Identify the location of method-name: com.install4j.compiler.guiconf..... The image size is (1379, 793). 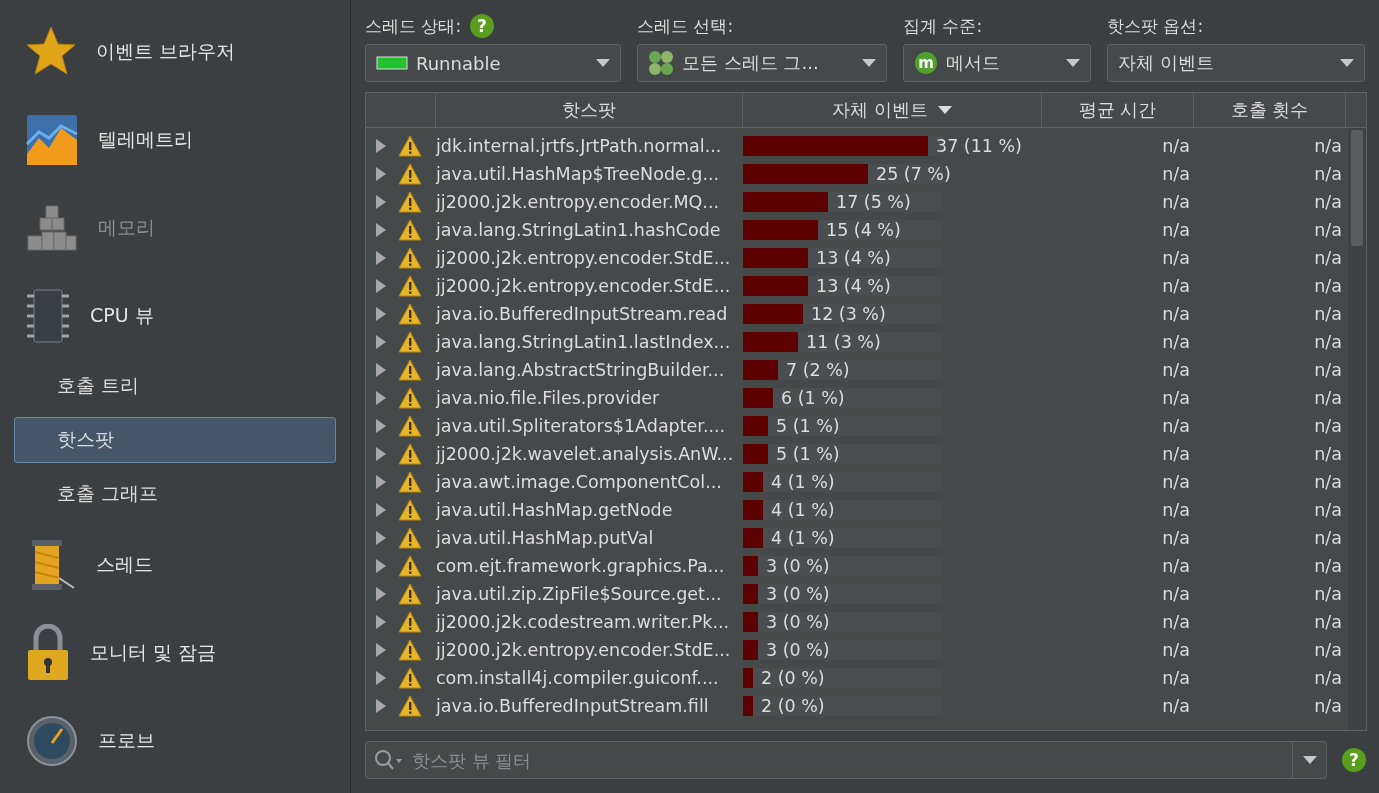
(578, 678).